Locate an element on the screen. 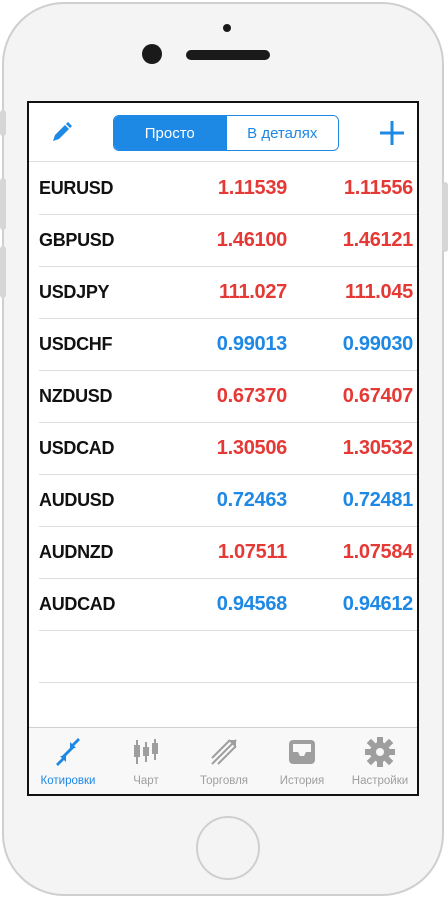 This screenshot has height=900, width=448. tab-settings: Настройки is located at coordinates (379, 761).